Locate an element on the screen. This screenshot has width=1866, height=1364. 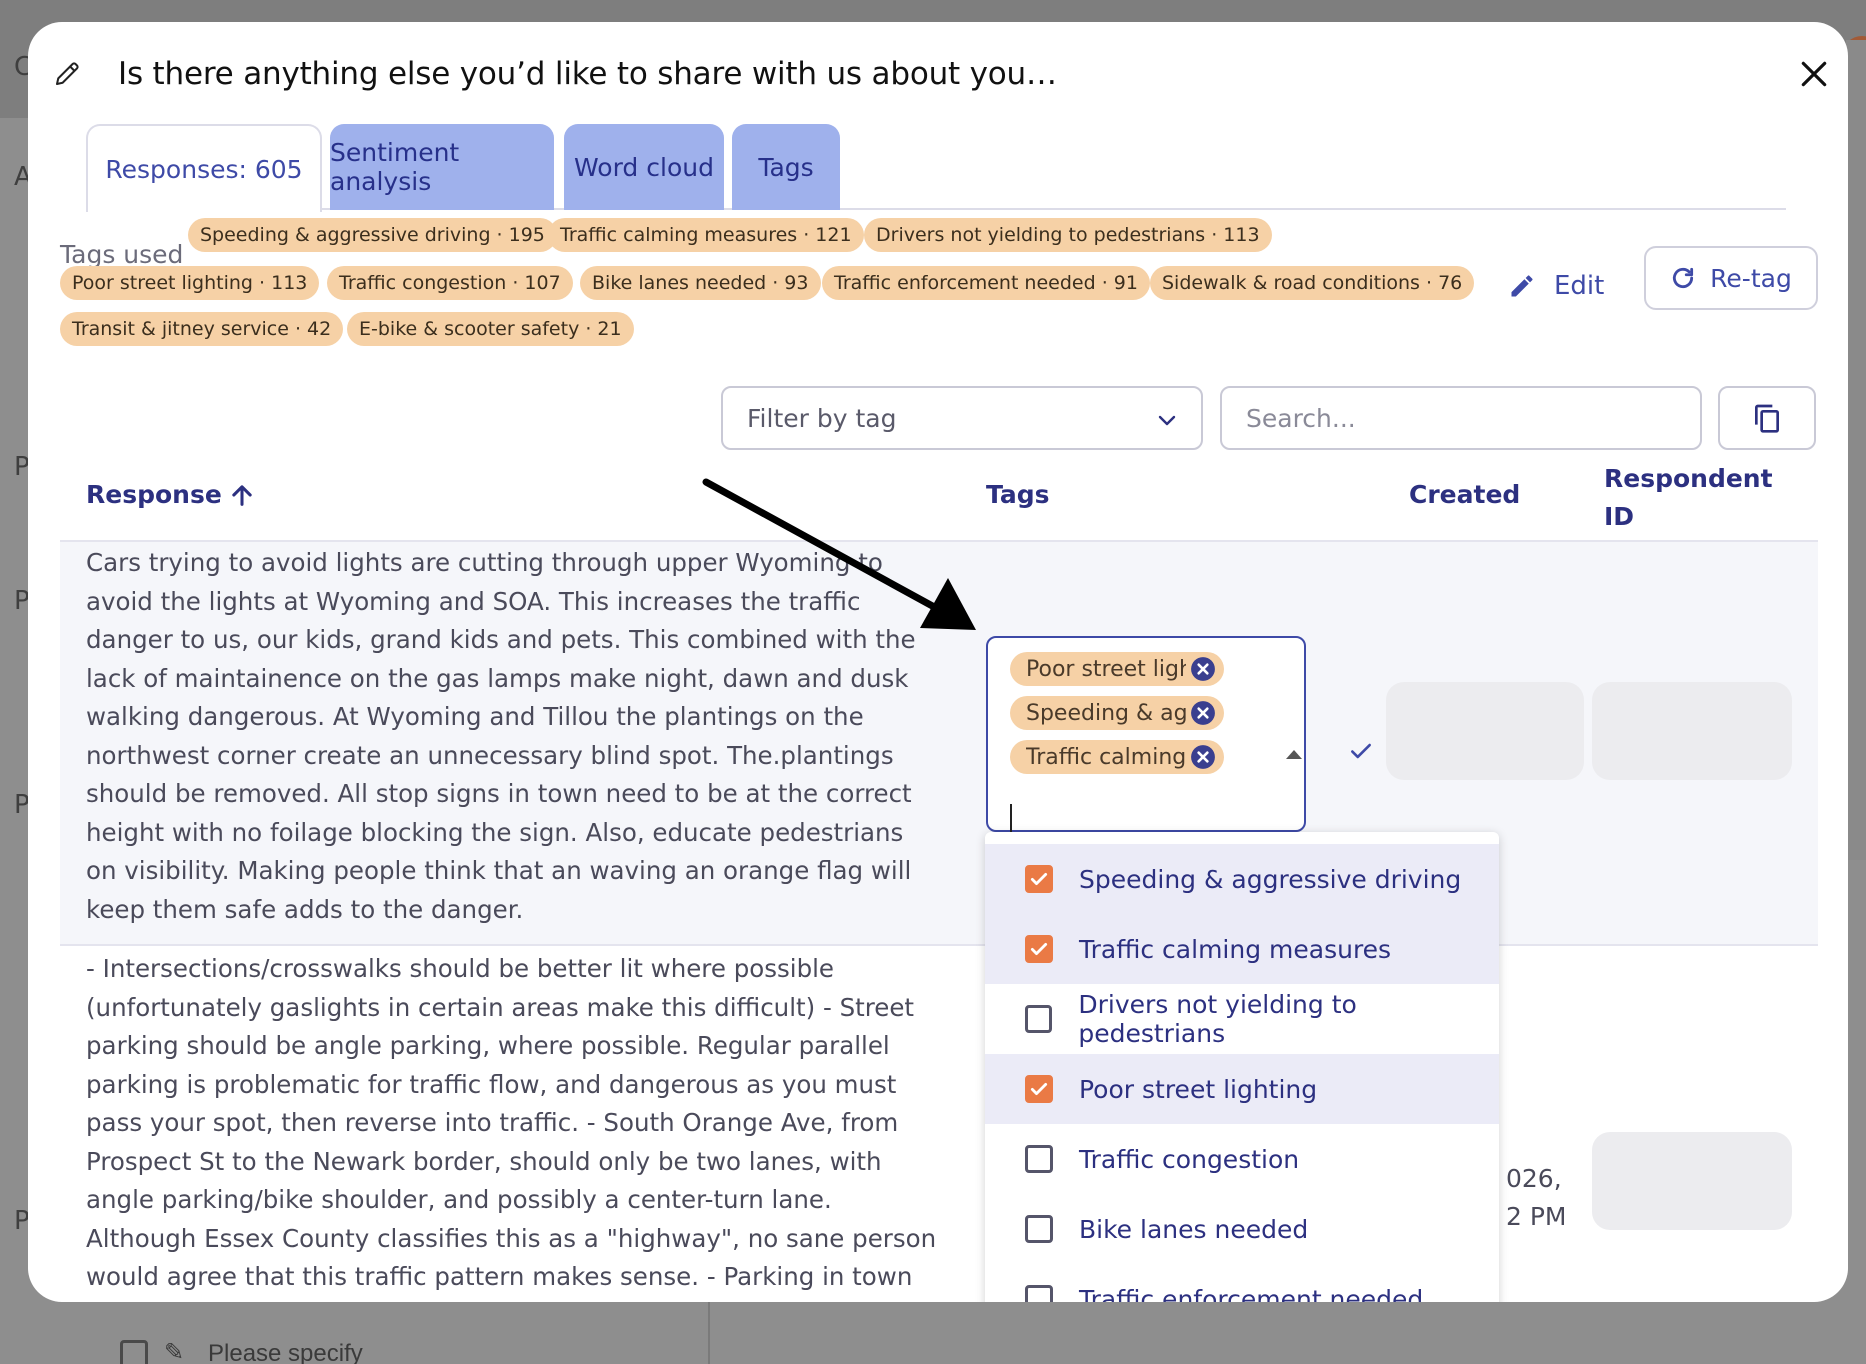
close-icon is located at coordinates (1814, 74).